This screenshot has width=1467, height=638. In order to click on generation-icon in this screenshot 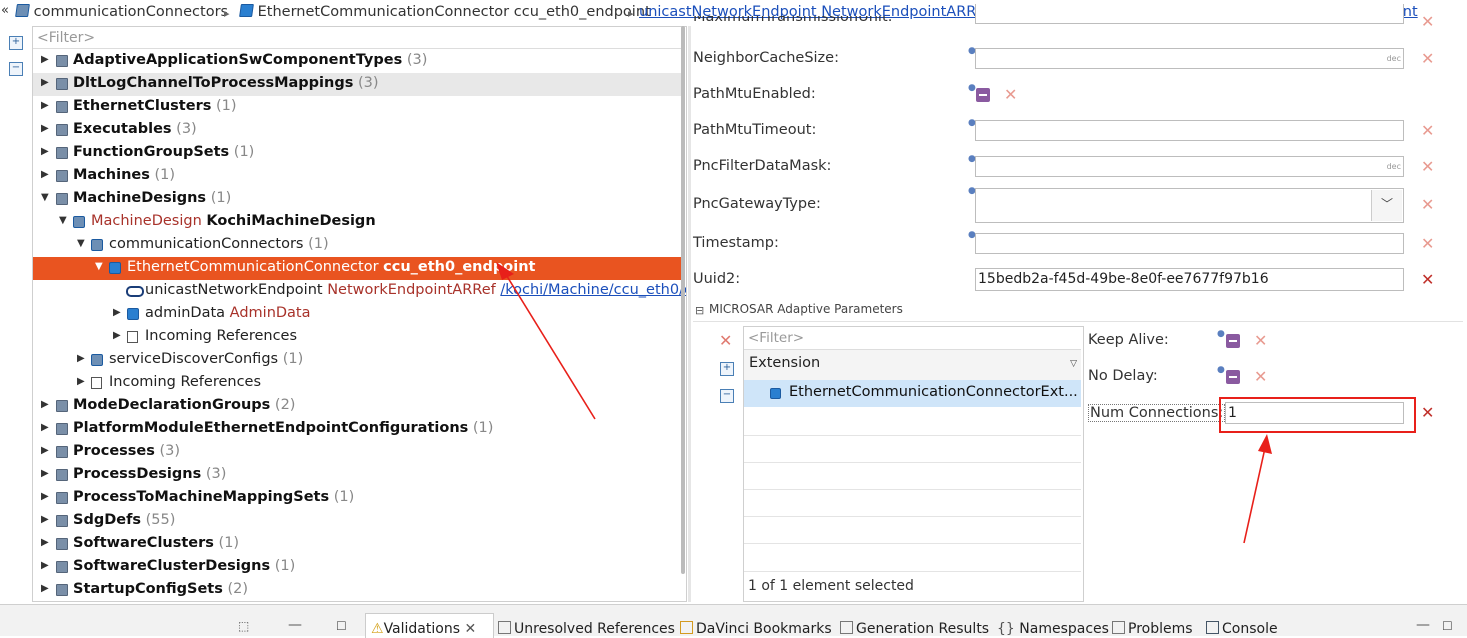, I will do `click(846, 627)`.